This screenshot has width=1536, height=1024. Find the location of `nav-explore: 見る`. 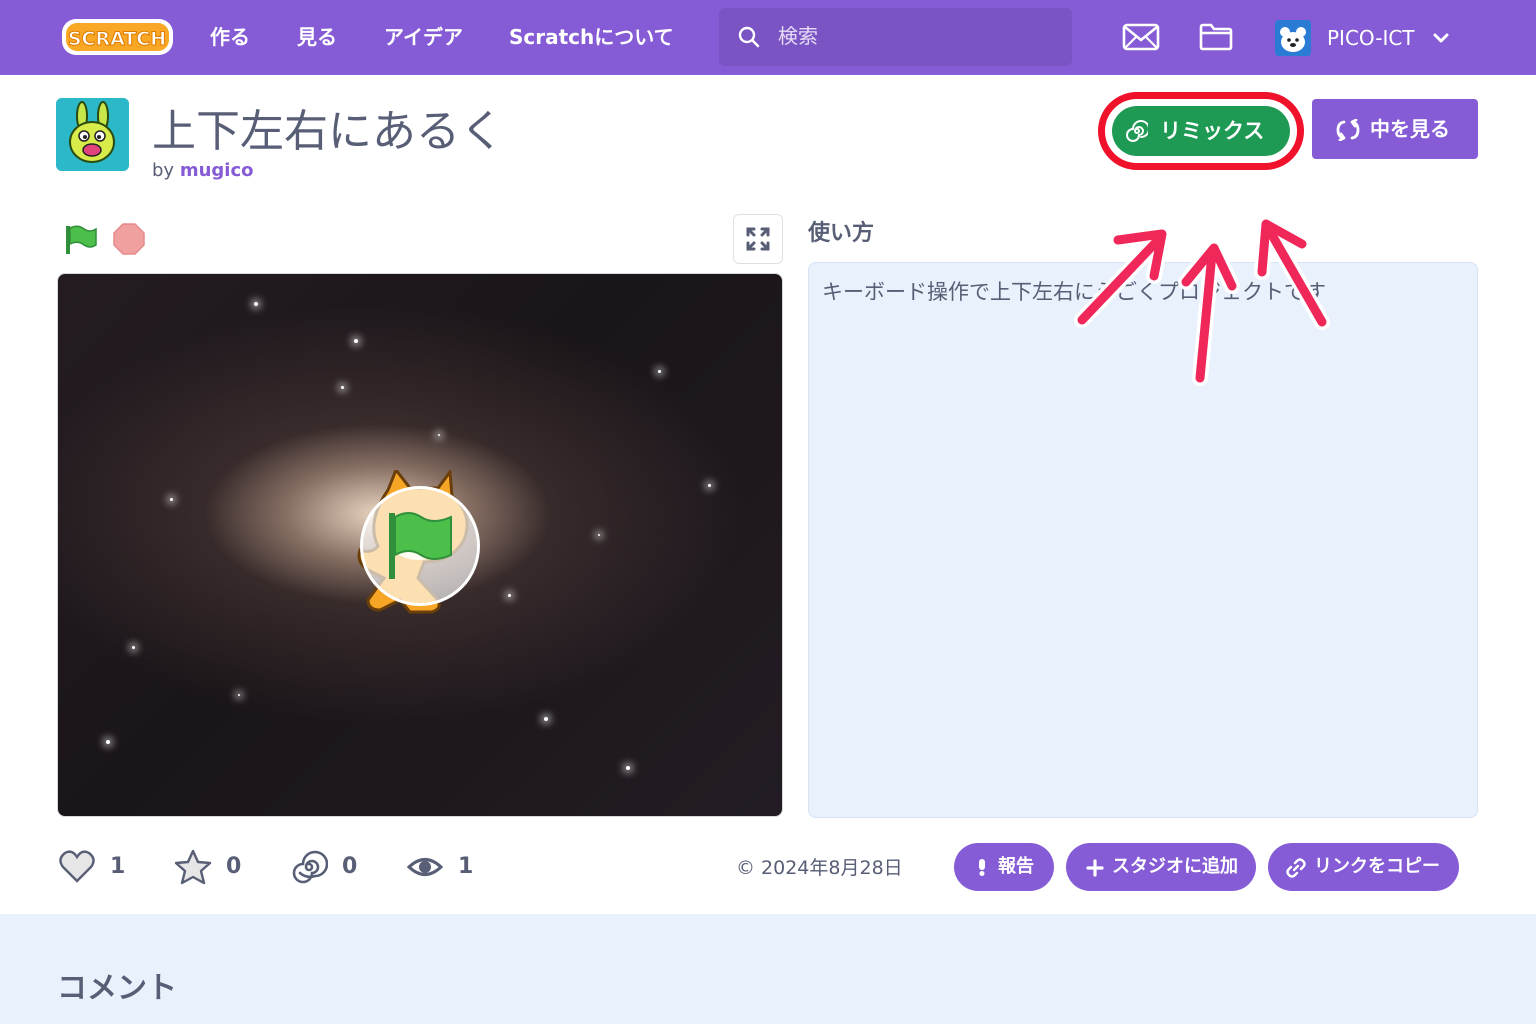

nav-explore: 見る is located at coordinates (317, 37).